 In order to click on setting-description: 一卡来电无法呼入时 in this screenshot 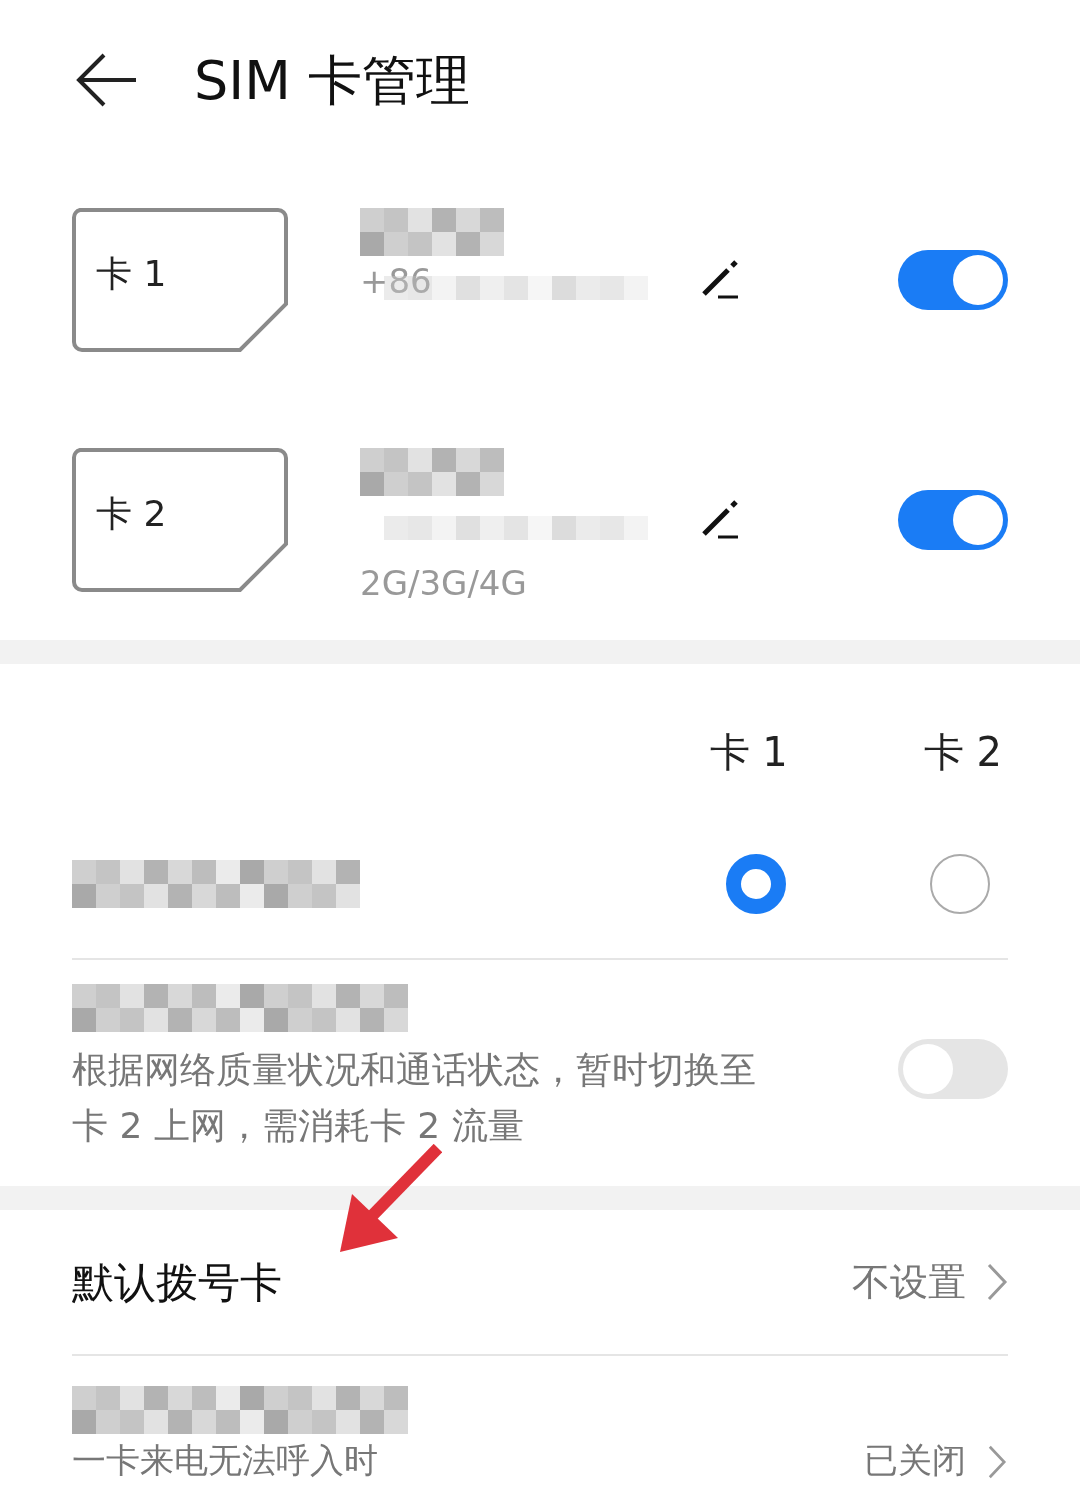, I will do `click(225, 1460)`.